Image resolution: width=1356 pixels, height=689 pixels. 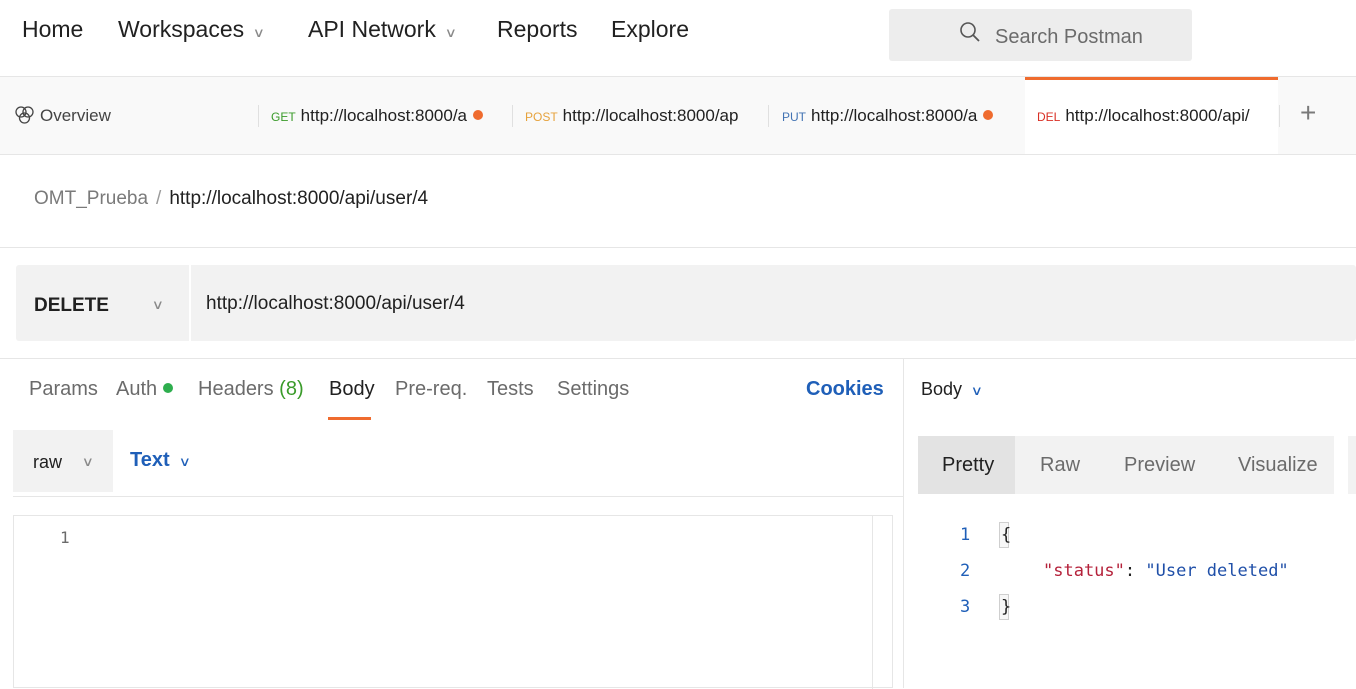 I want to click on breadcrumb-request: http://localhost:8000/api/user/4, so click(x=298, y=198).